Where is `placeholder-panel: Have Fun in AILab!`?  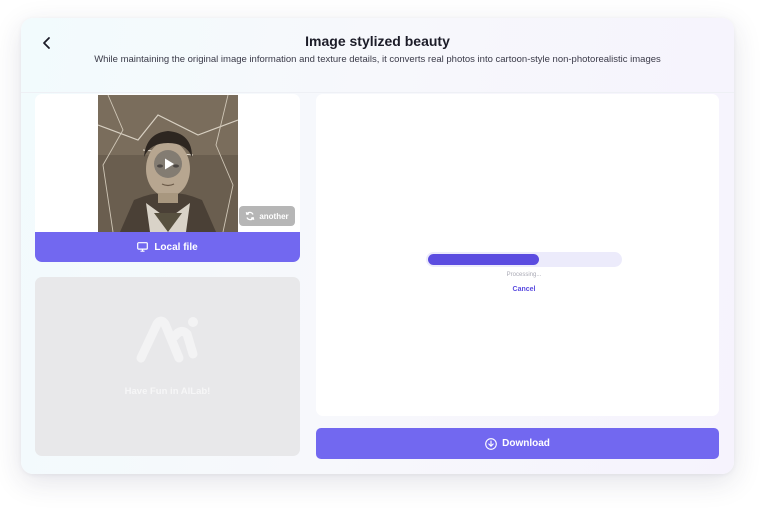 placeholder-panel: Have Fun in AILab! is located at coordinates (167, 366).